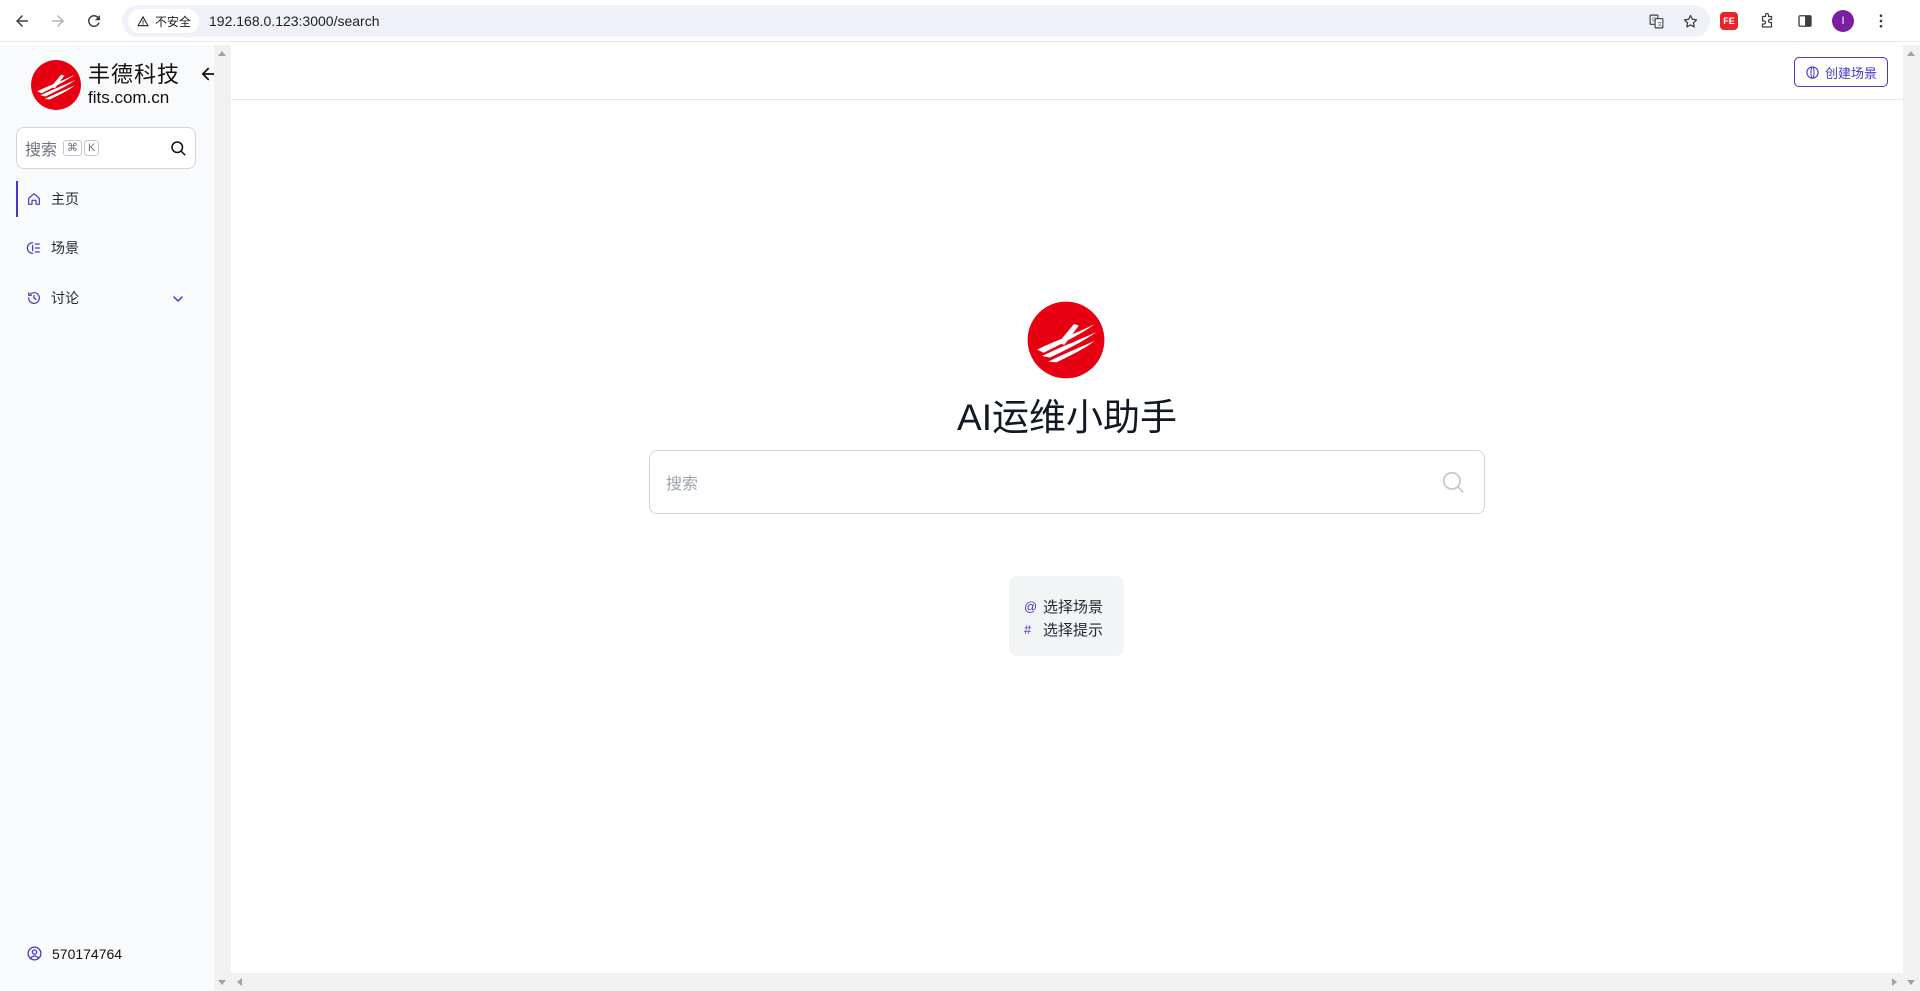 The image size is (1920, 991). Describe the element at coordinates (134, 74) in the screenshot. I see `brand-name-cn: 丰德科技` at that location.